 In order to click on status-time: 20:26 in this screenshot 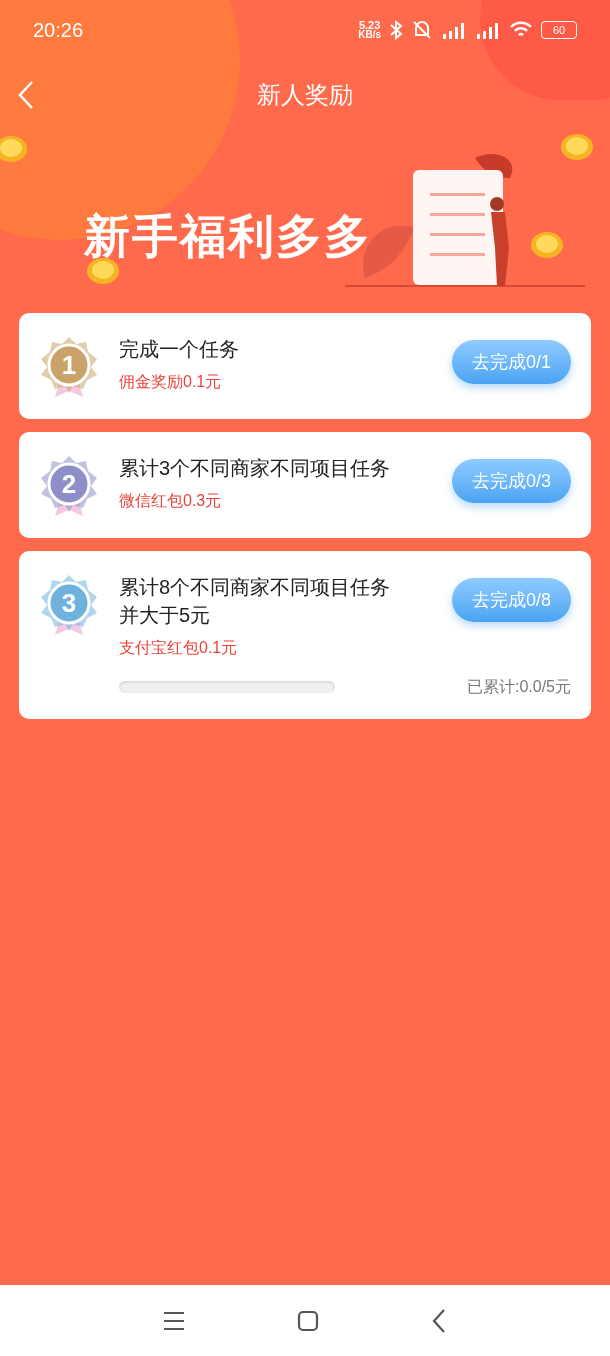, I will do `click(58, 30)`.